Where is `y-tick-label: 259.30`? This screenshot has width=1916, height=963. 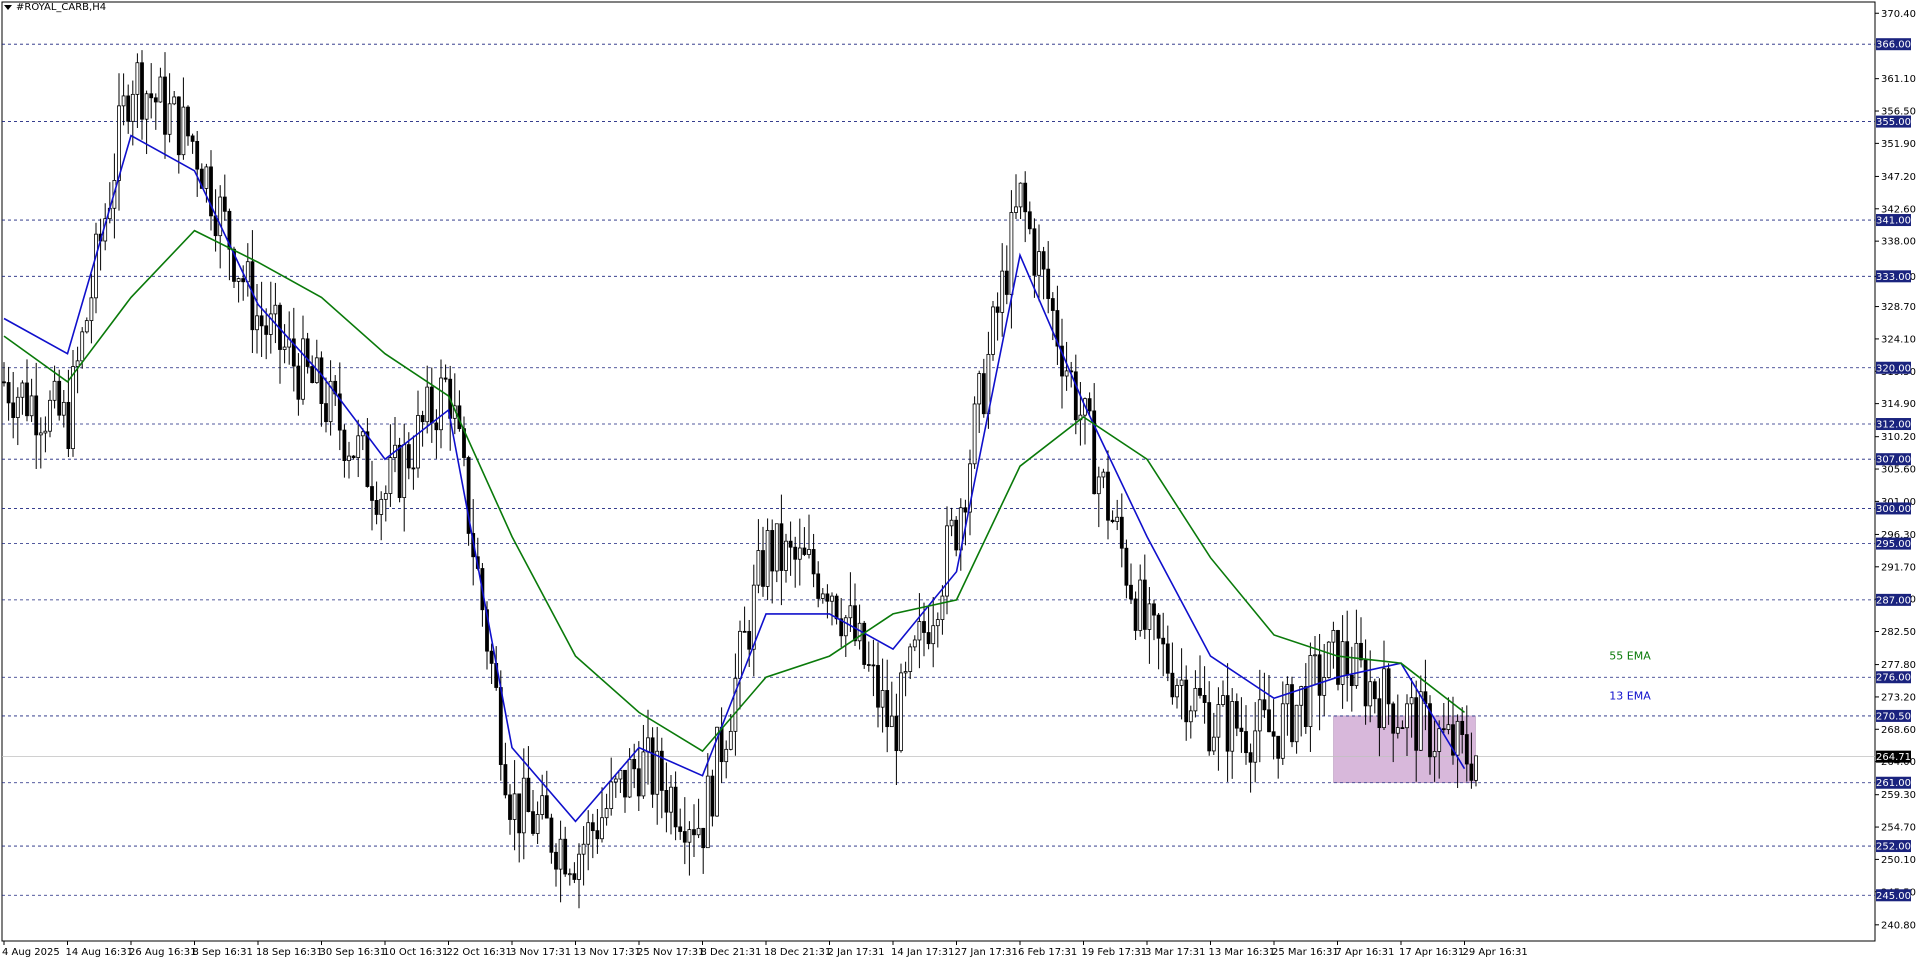
y-tick-label: 259.30 is located at coordinates (1898, 795).